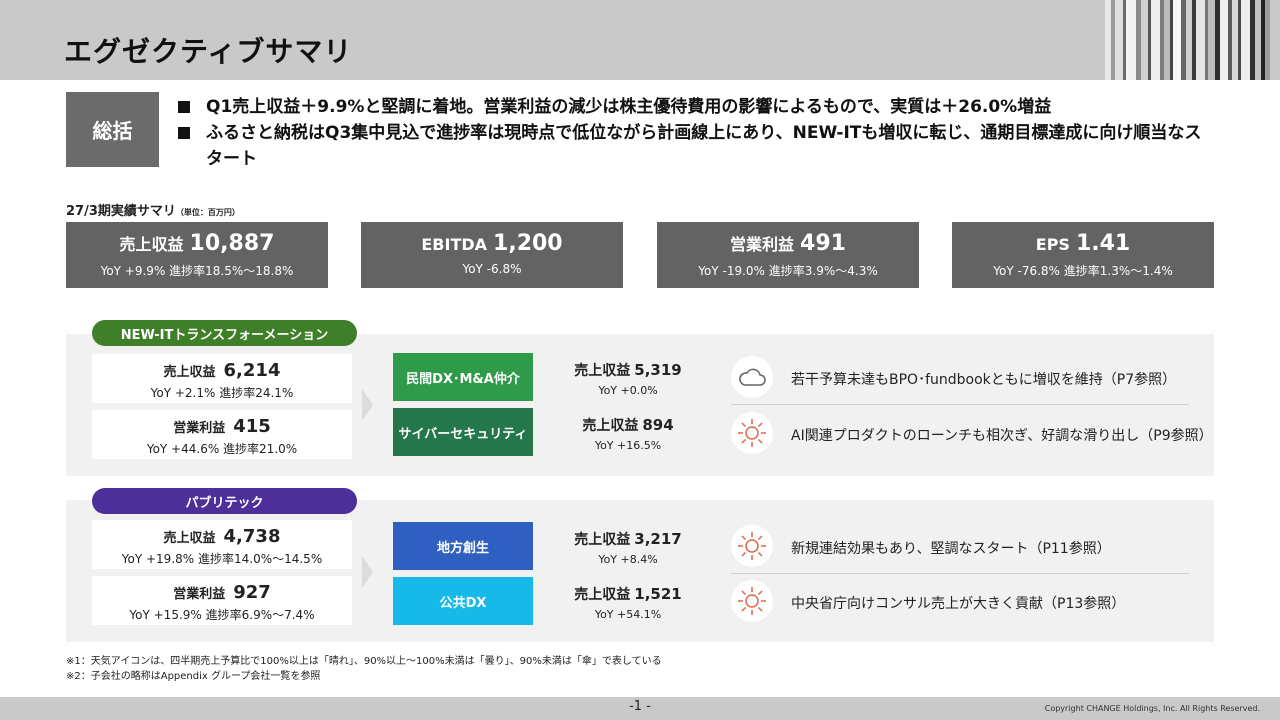 The width and height of the screenshot is (1280, 720). I want to click on segment-yoy: YoY +54.1%, so click(628, 614).